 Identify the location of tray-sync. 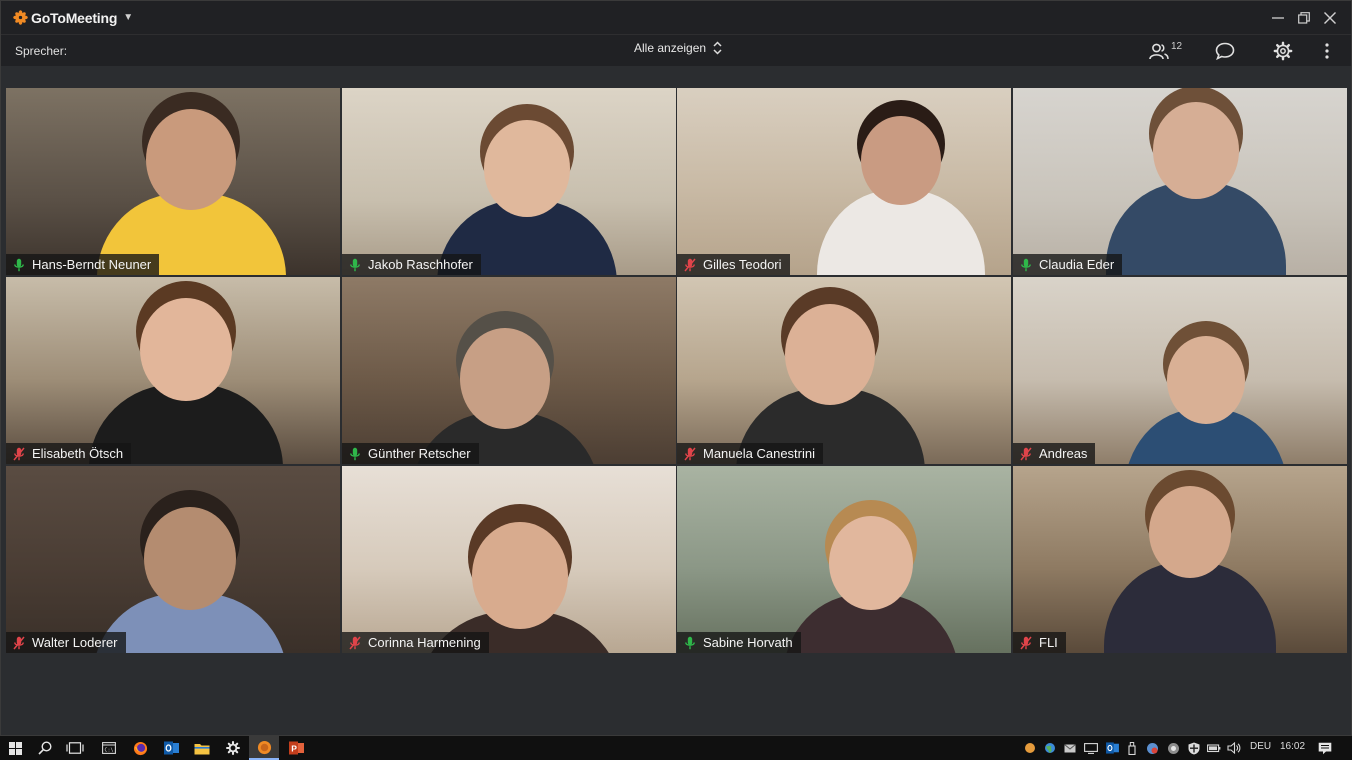
(1152, 748).